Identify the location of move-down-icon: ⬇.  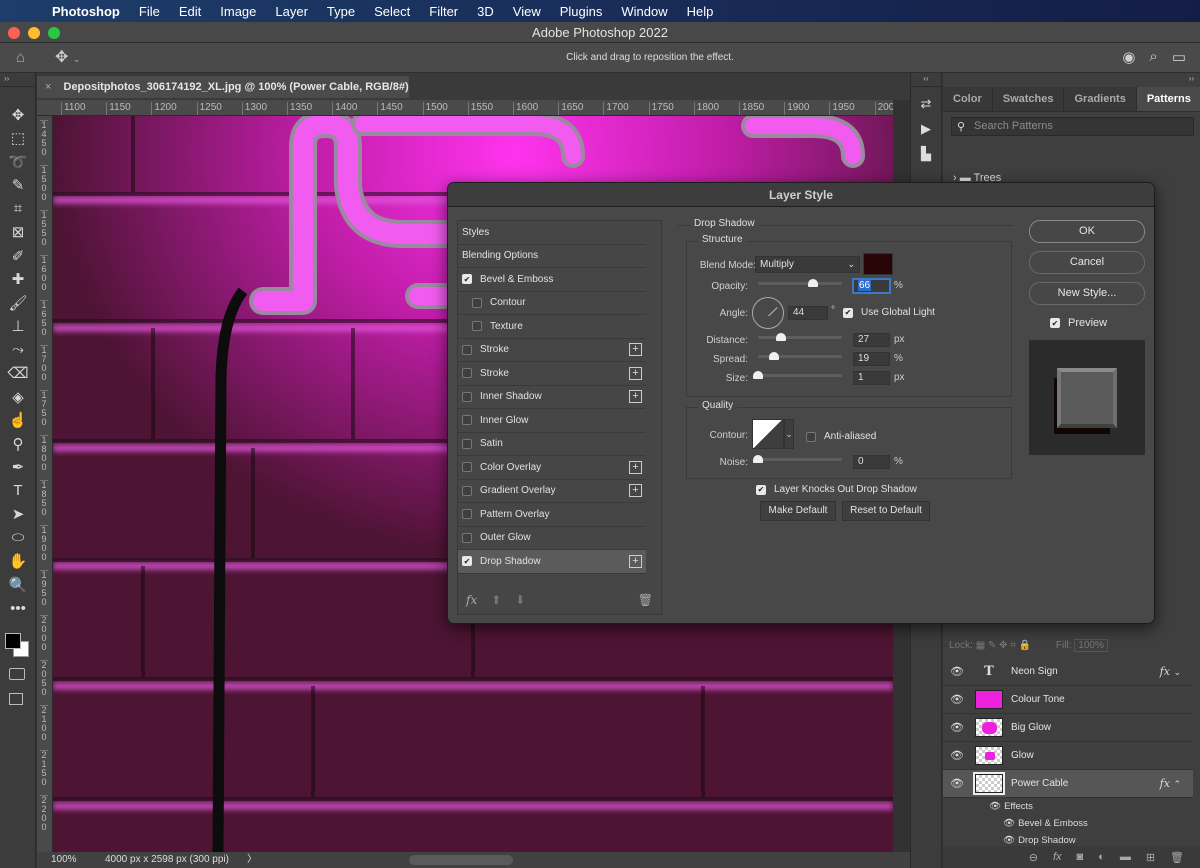
(520, 600).